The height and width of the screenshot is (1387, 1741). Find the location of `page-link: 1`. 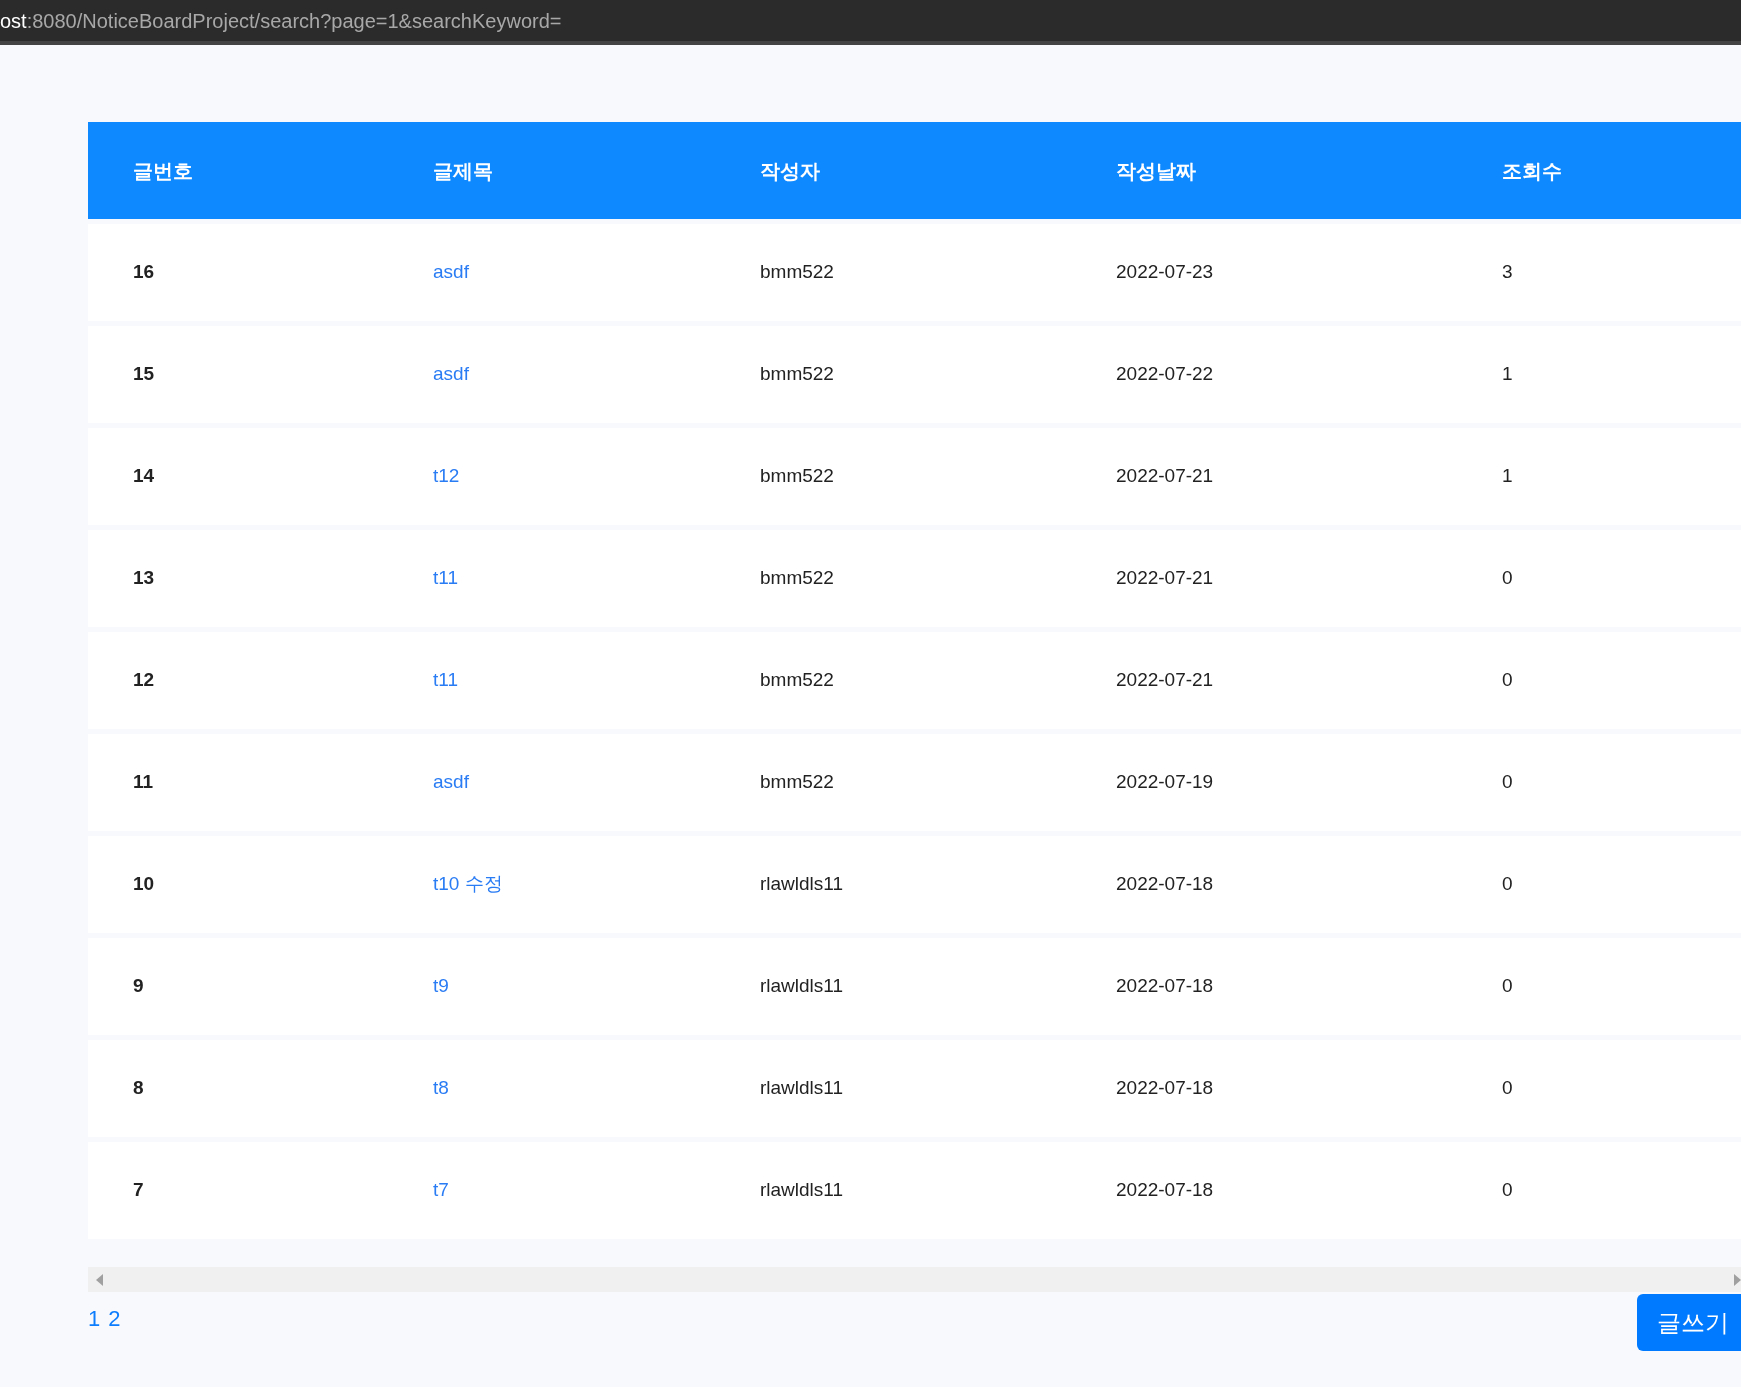

page-link: 1 is located at coordinates (94, 1318).